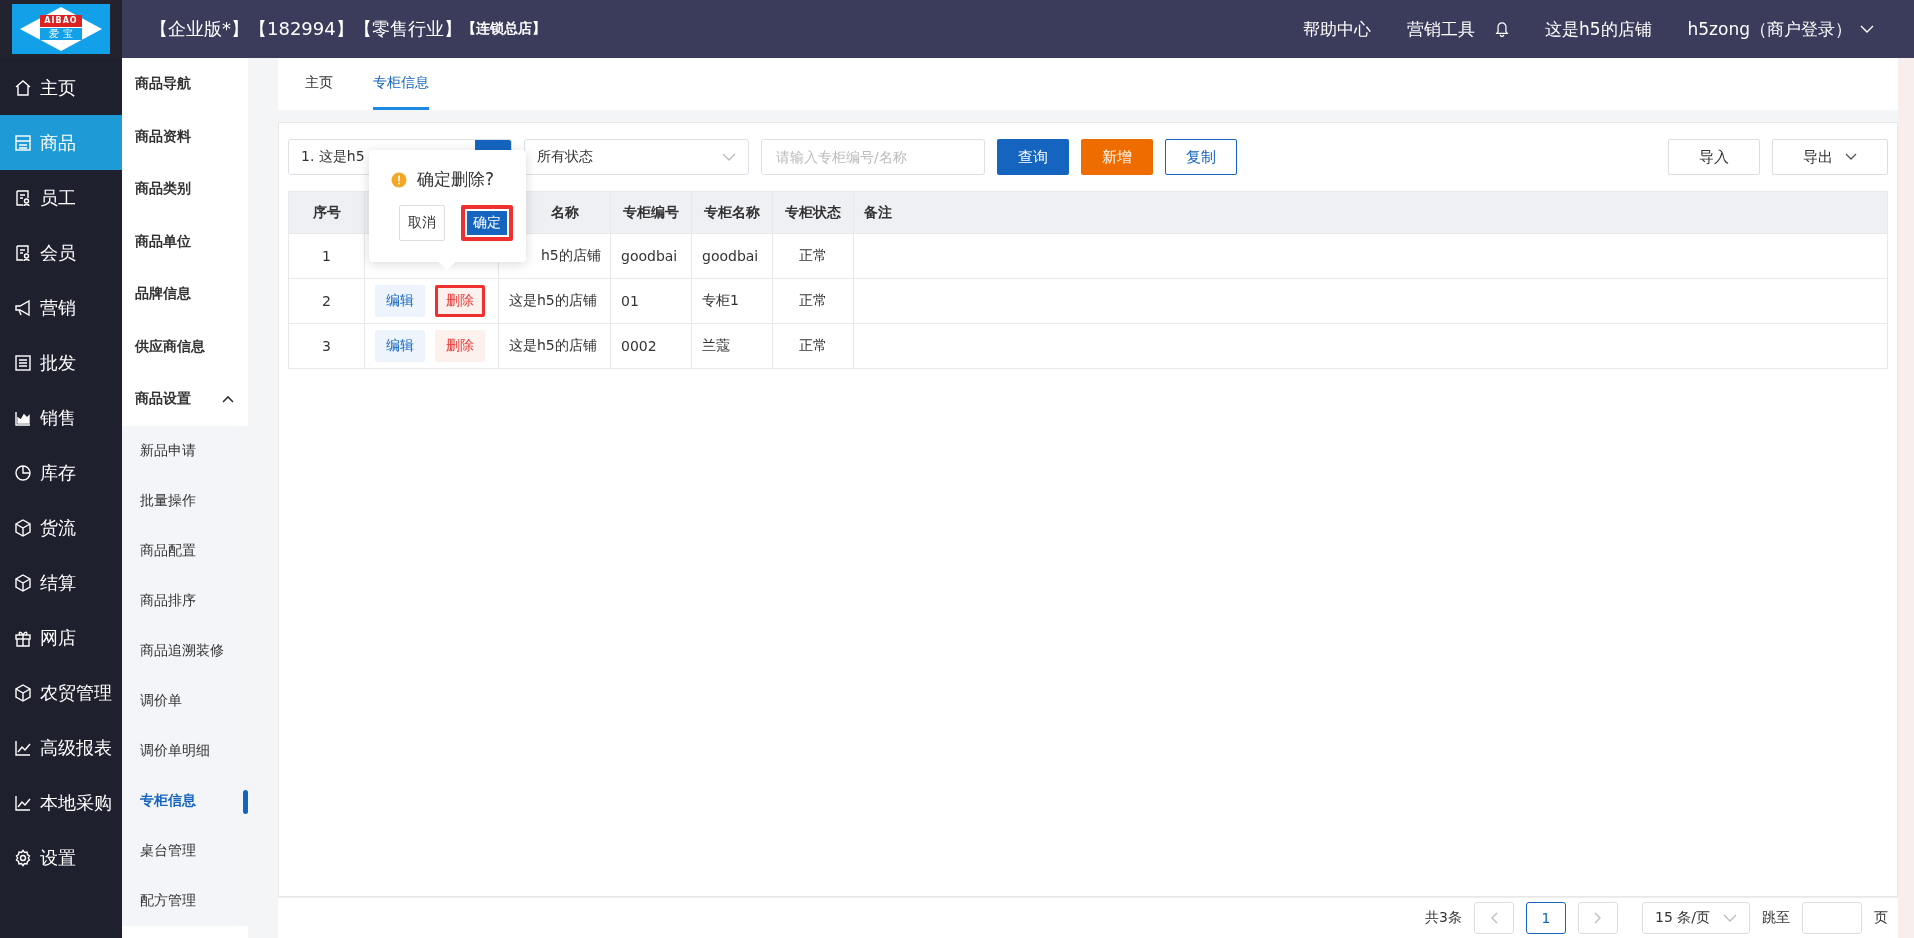  I want to click on submenu-item: 商品单位, so click(185, 241).